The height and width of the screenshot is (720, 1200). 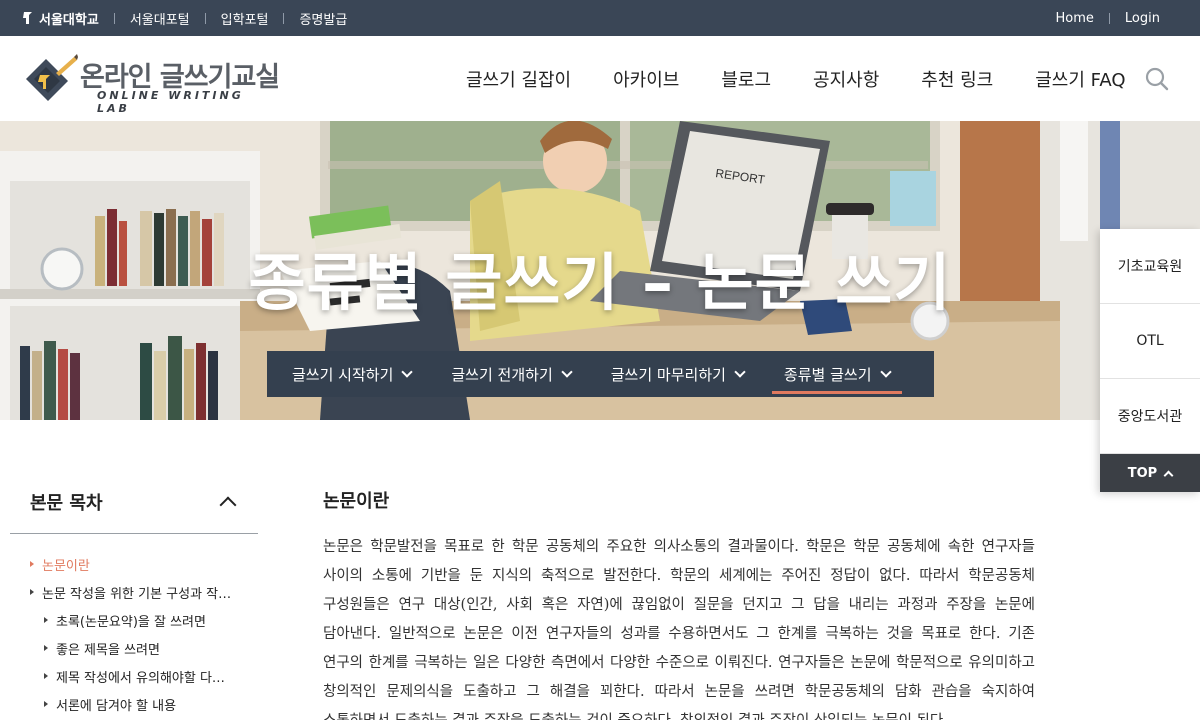 I want to click on toc-item-abstract: 초록(논문요약)을 잘 쓰려면, so click(x=134, y=620).